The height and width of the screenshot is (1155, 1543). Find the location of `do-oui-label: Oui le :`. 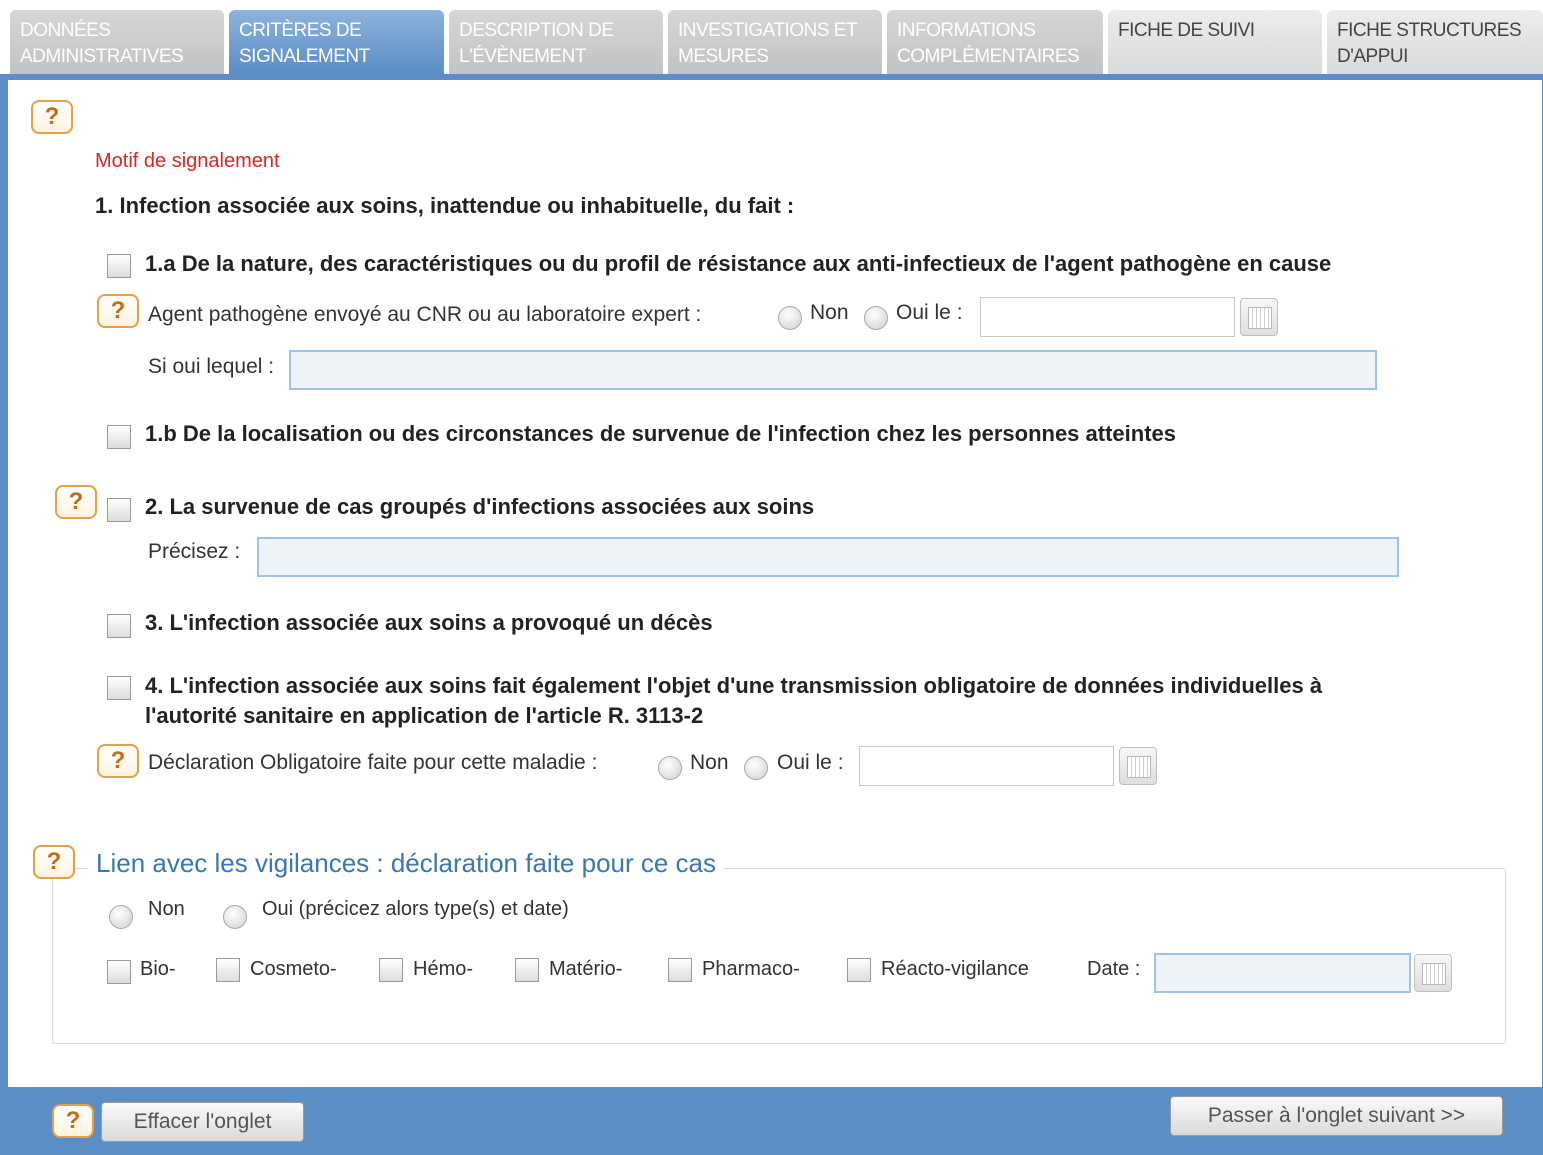

do-oui-label: Oui le : is located at coordinates (810, 762).